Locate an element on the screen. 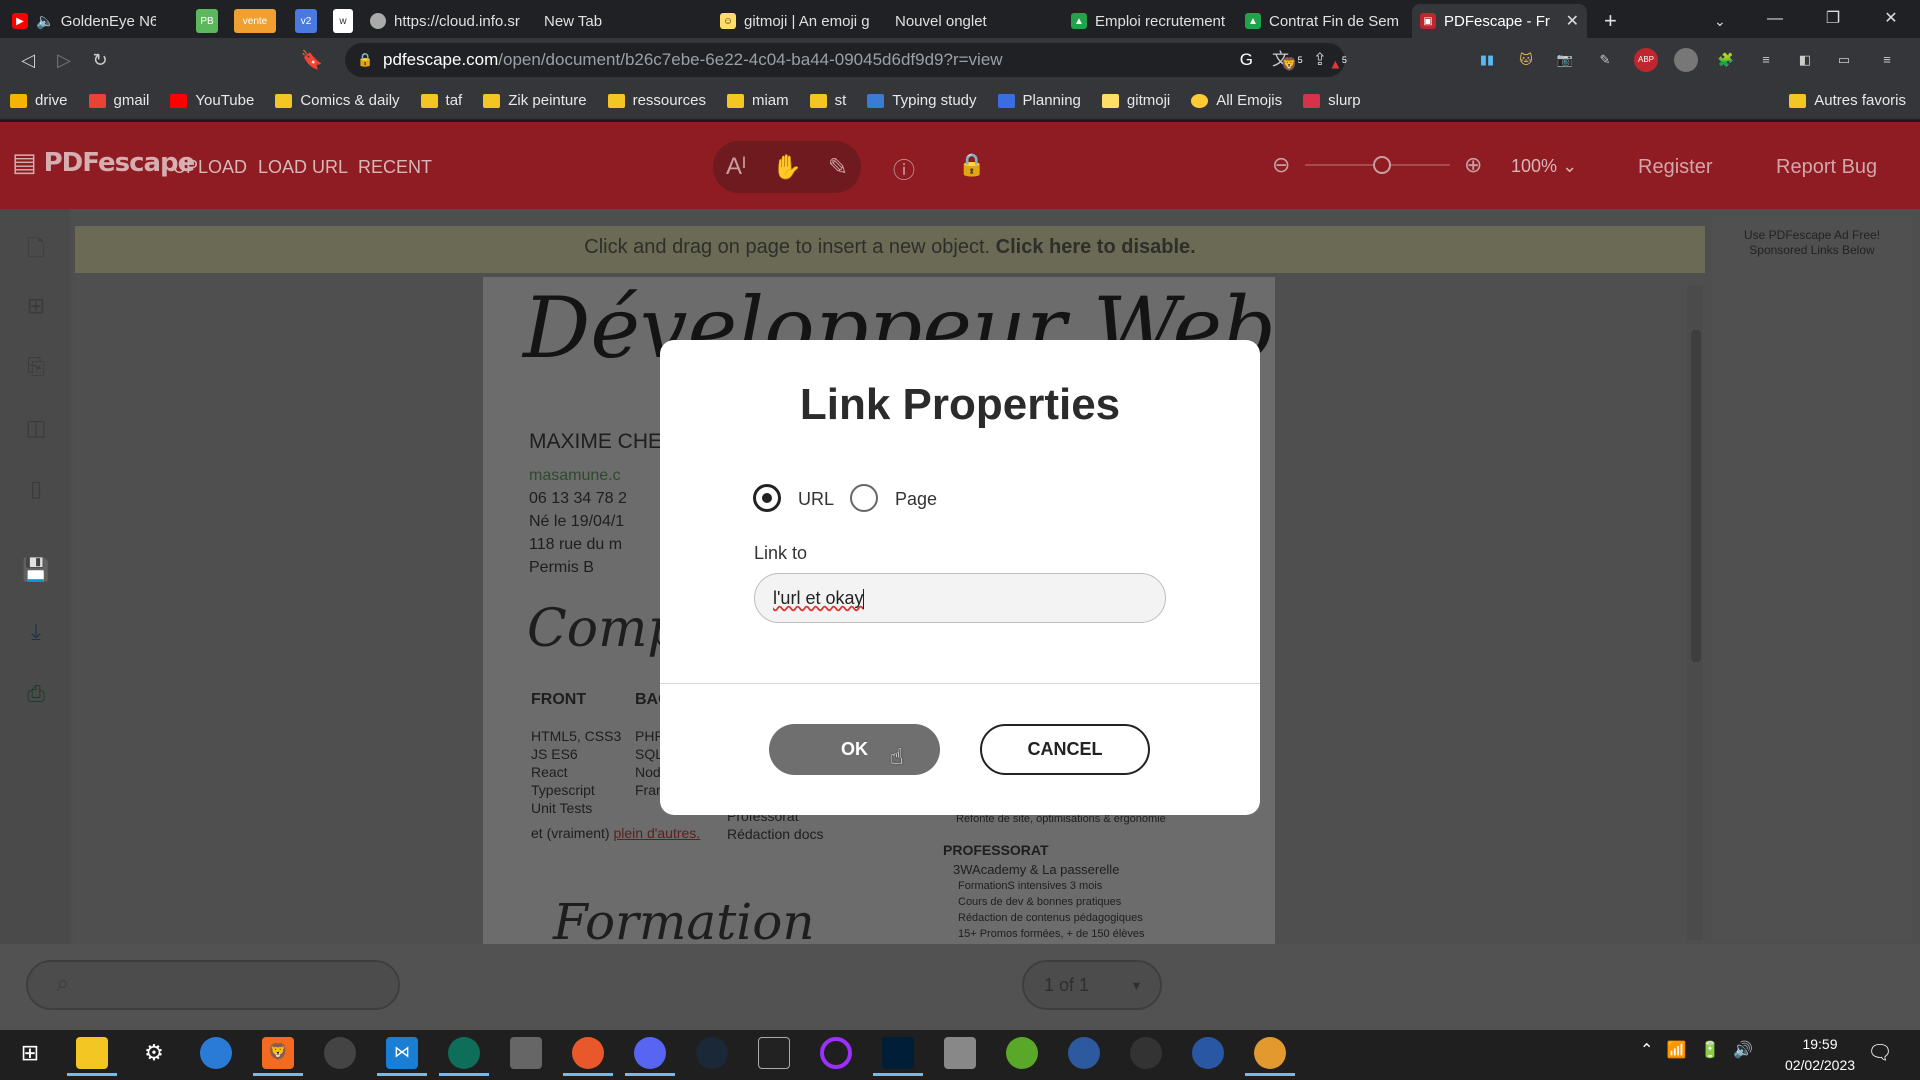  tab-vente: vente is located at coordinates (252, 21).